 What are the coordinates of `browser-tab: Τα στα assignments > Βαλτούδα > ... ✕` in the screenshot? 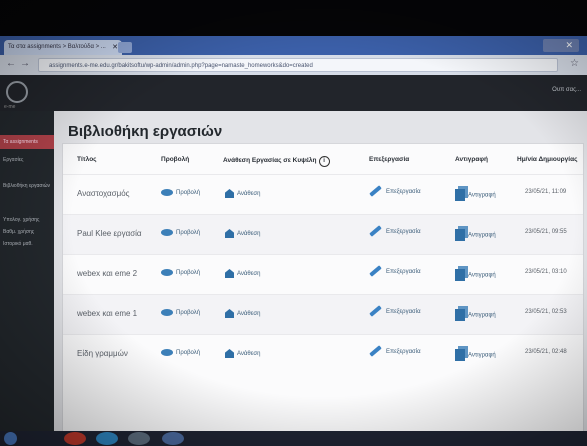 It's located at (63, 47).